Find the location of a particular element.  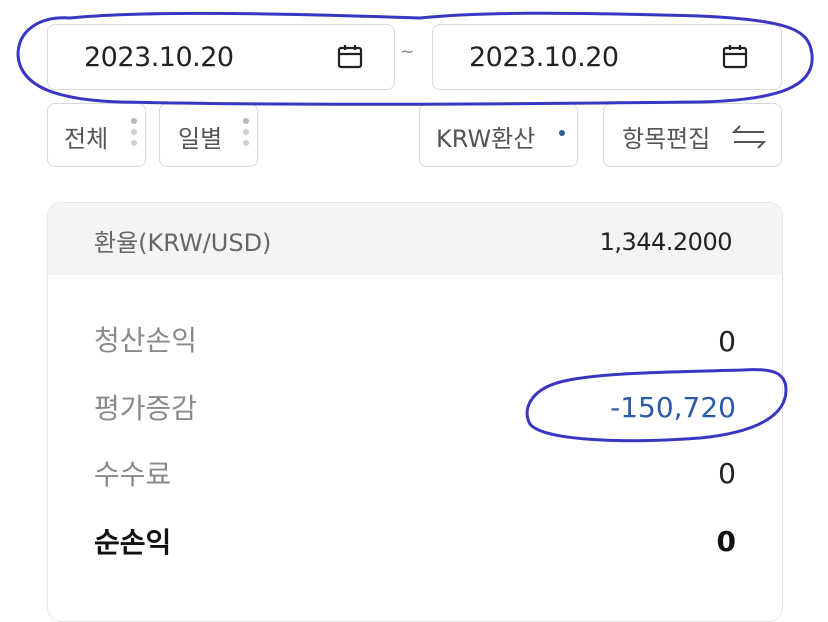

currency-convert-button: KRW환산 is located at coordinates (498, 135).